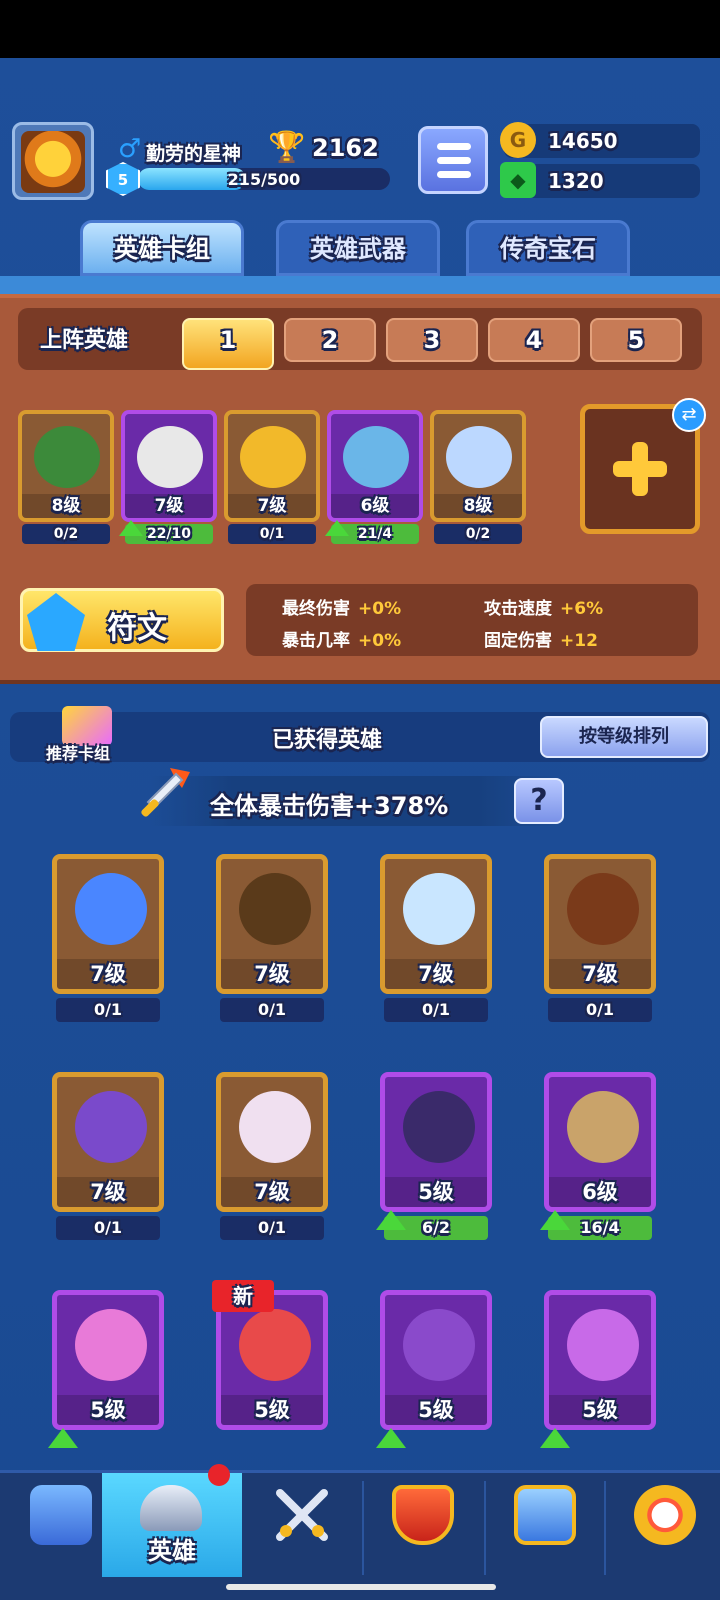 Image resolution: width=720 pixels, height=1600 pixels. Describe the element at coordinates (539, 801) in the screenshot. I see `help-button: ?` at that location.